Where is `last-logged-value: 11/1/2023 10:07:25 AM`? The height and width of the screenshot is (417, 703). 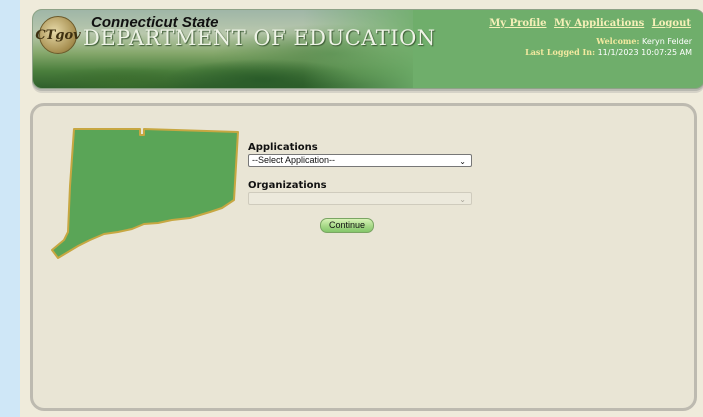
last-logged-value: 11/1/2023 10:07:25 AM is located at coordinates (644, 52).